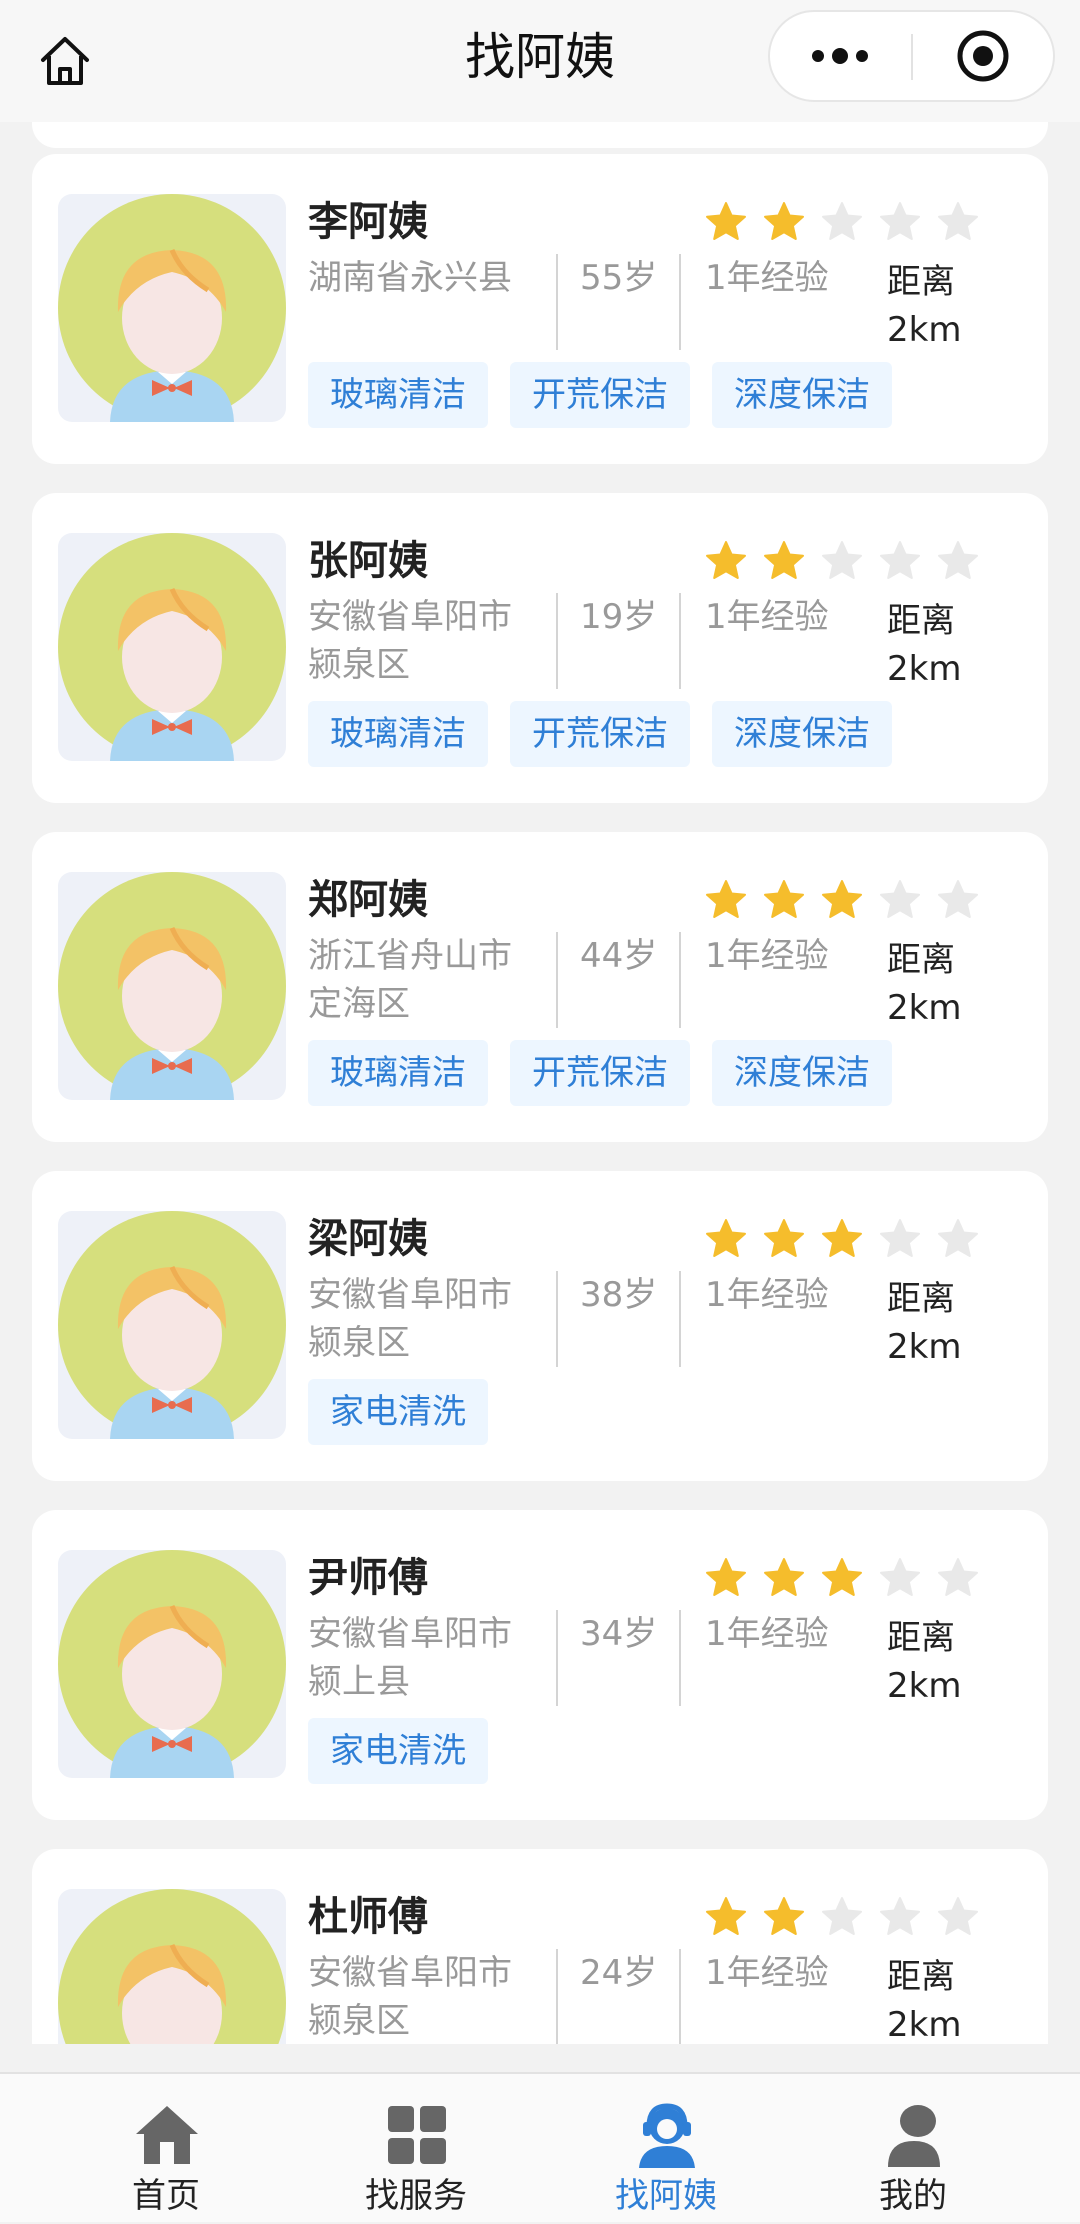 This screenshot has width=1080, height=2224. I want to click on worker-name: 李阿姨, so click(368, 222).